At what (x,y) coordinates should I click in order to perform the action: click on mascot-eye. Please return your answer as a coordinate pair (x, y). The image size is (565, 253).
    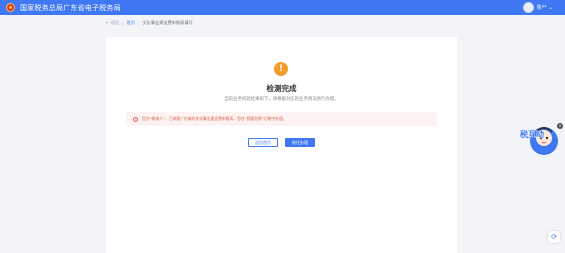
    Looking at the image, I should click on (547, 138).